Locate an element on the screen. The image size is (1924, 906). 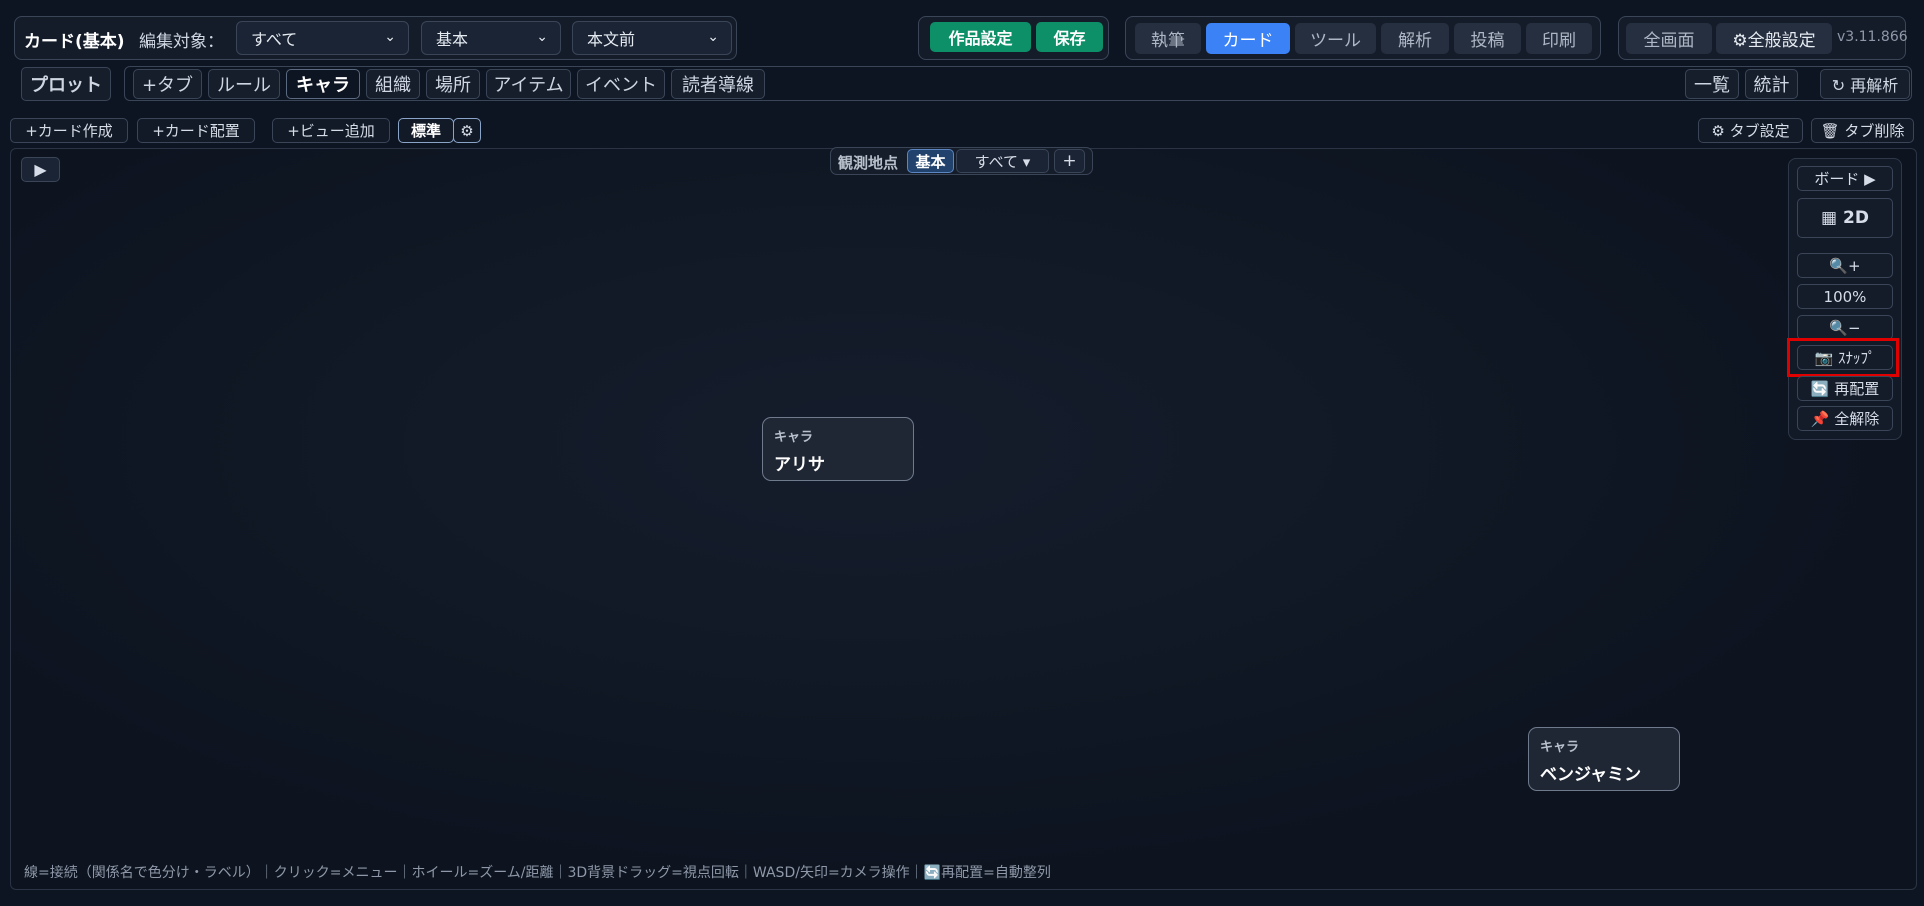
fullscreen-button: 全画面 is located at coordinates (1669, 38).